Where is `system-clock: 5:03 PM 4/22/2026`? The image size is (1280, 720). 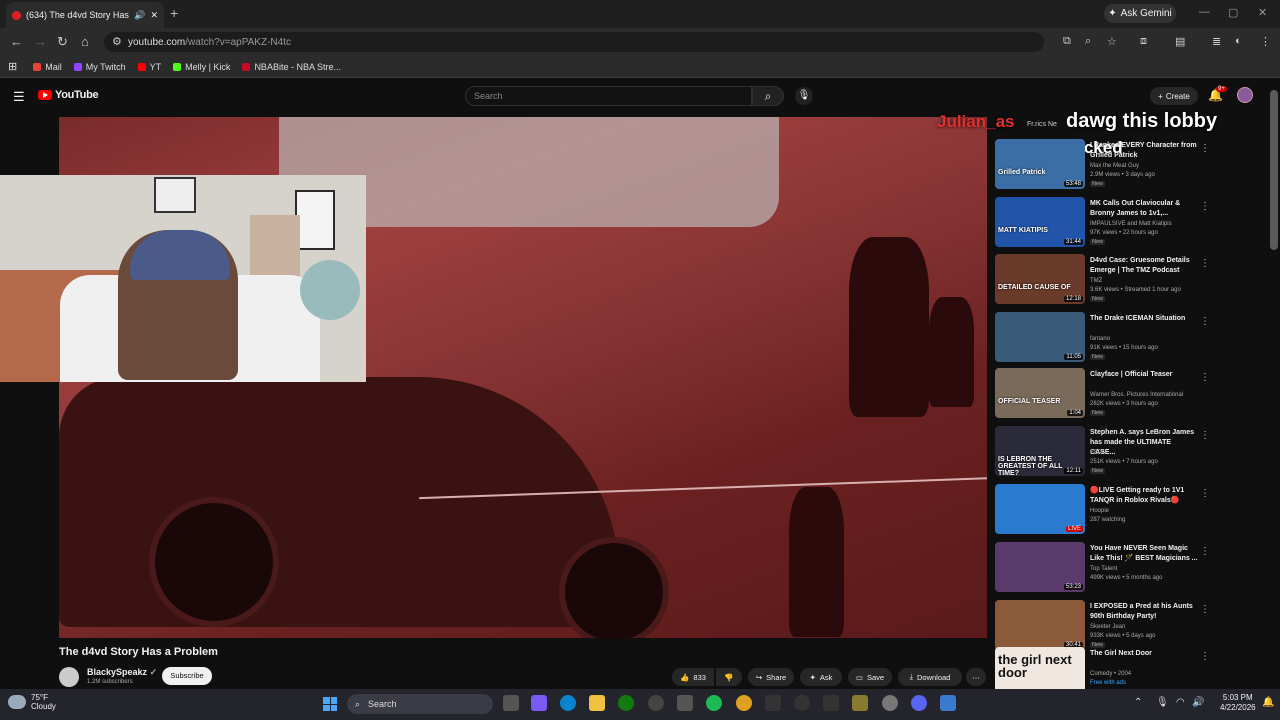
system-clock: 5:03 PM 4/22/2026 is located at coordinates (1238, 703).